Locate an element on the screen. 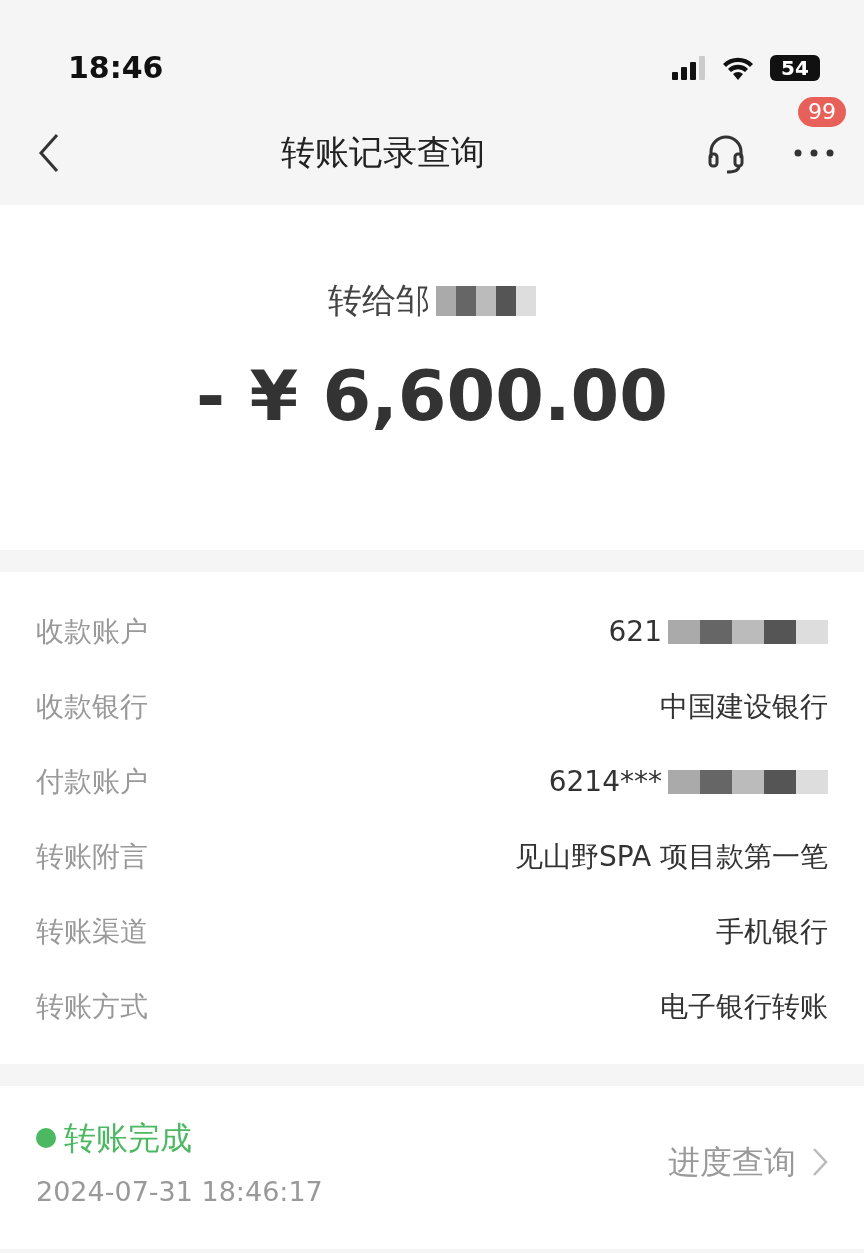 The image size is (864, 1253). field-label: 转账附言 is located at coordinates (92, 856).